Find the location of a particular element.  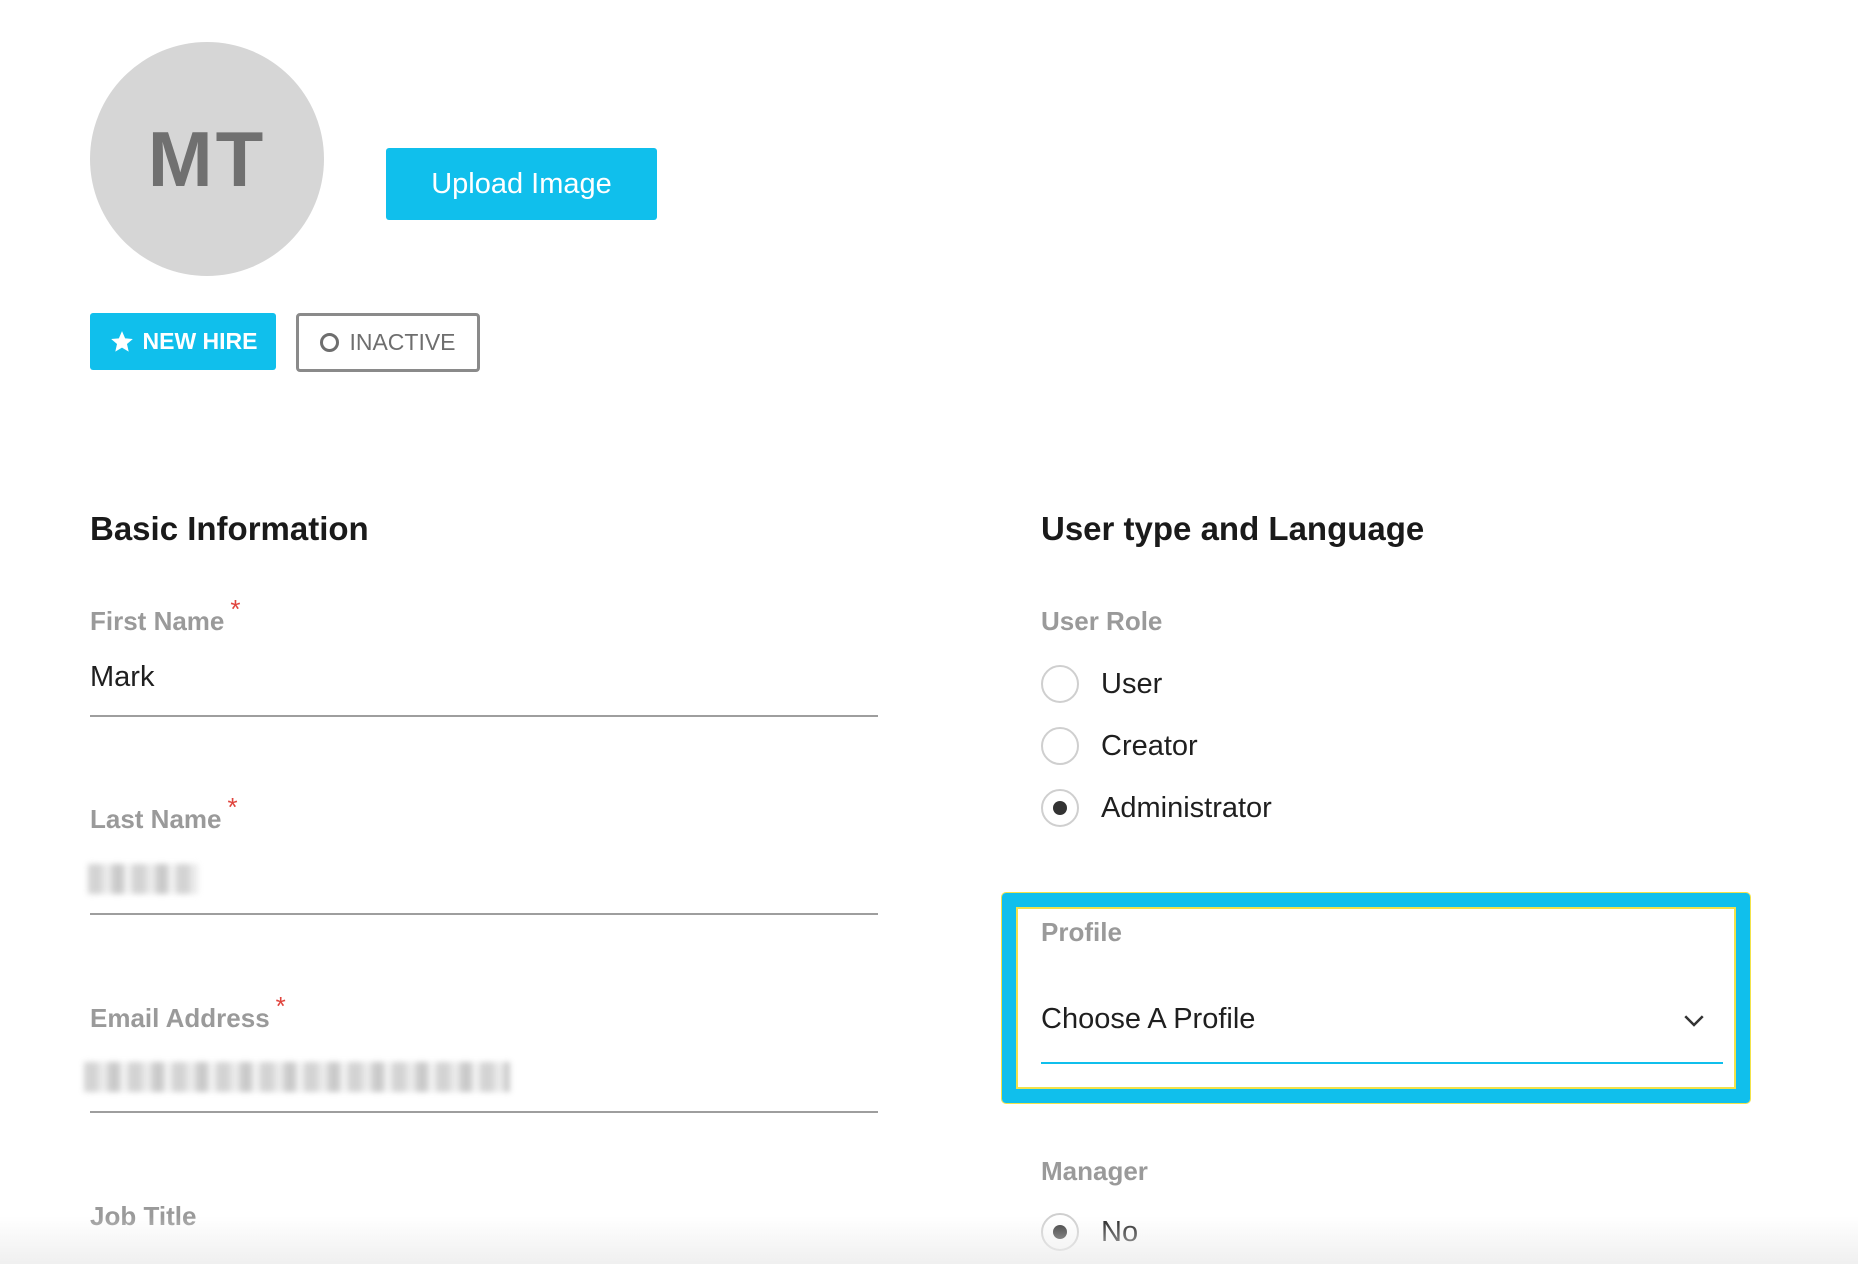

radio-button-selected is located at coordinates (1060, 808).